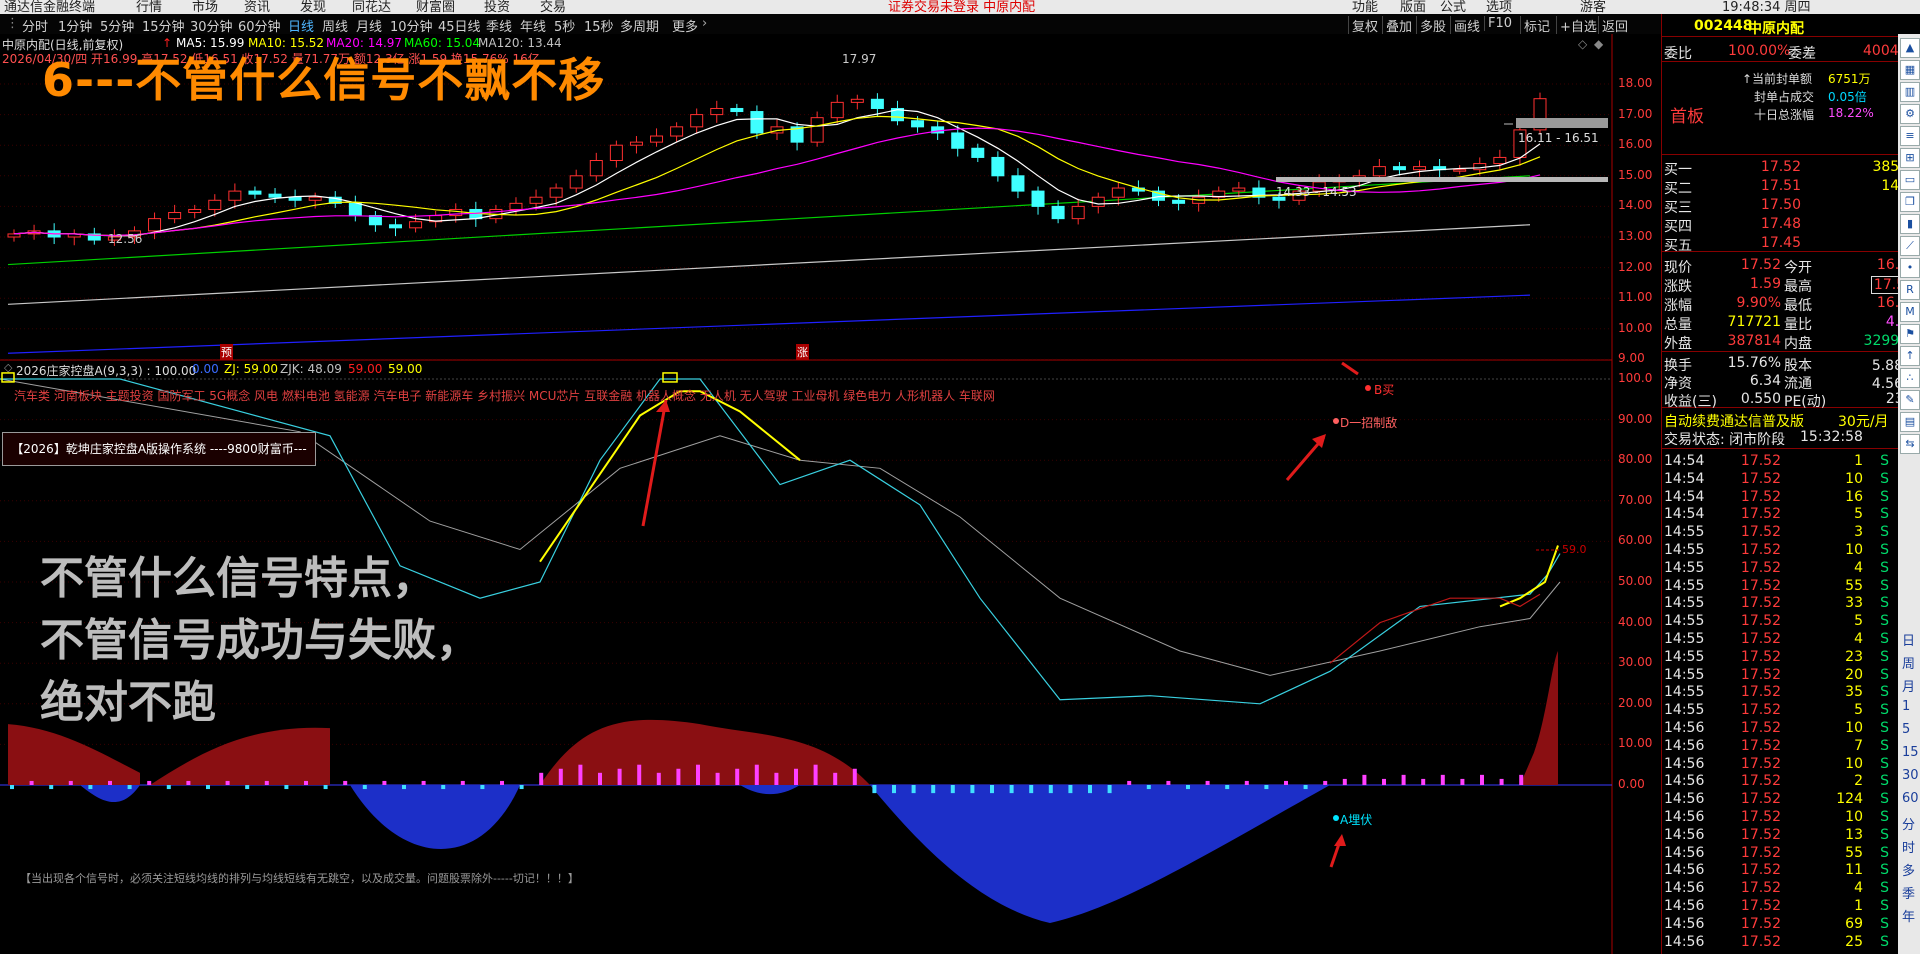  What do you see at coordinates (313, 7) in the screenshot?
I see `menu-faxian: 发现` at bounding box center [313, 7].